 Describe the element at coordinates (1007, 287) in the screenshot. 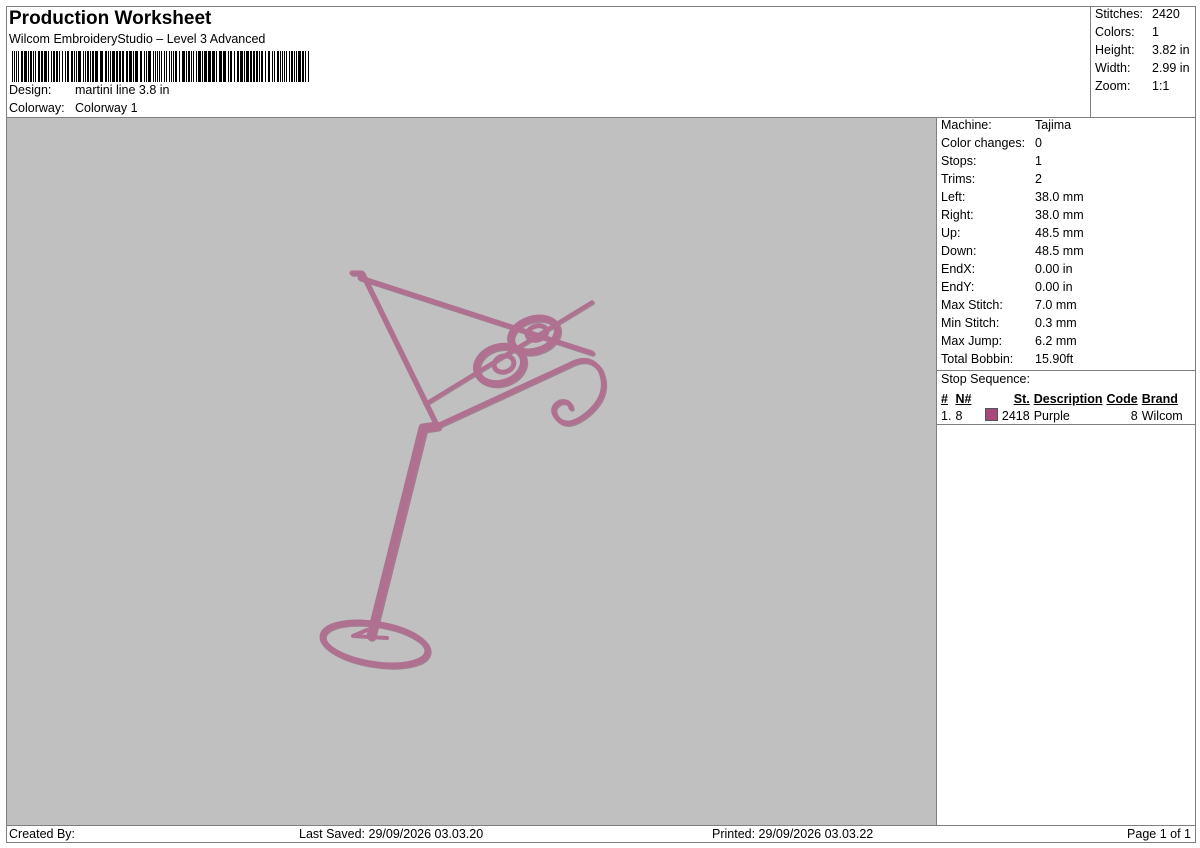

I see `info-endy: EndY: 0.00 in` at that location.